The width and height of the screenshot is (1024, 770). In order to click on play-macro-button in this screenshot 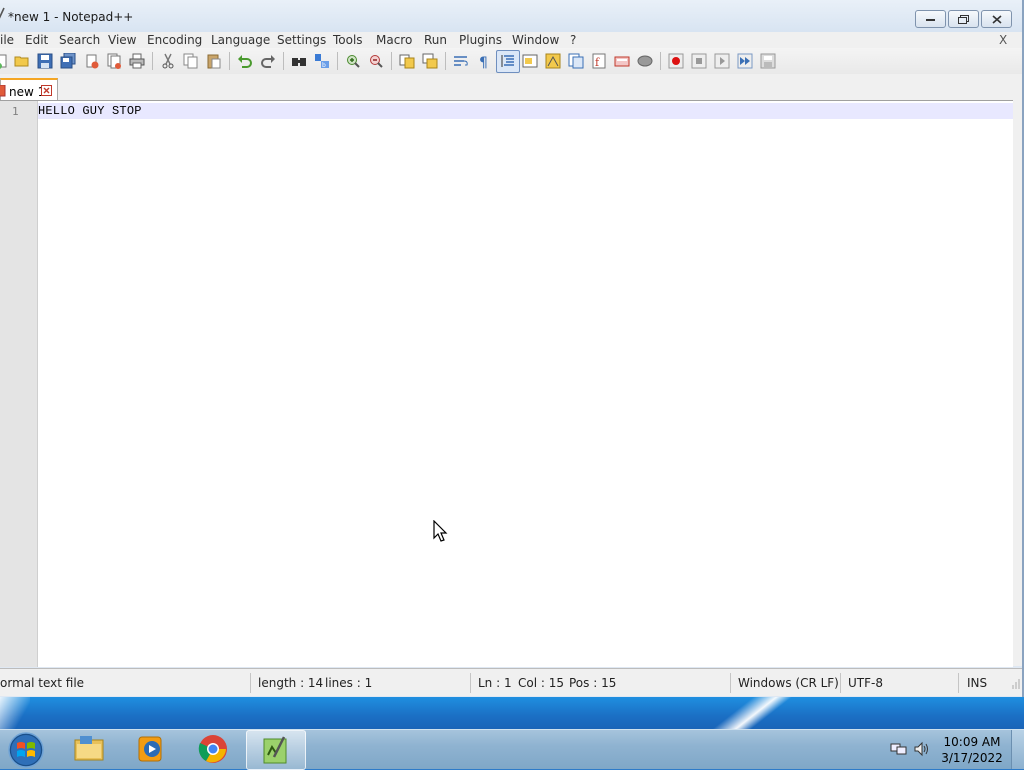, I will do `click(722, 61)`.